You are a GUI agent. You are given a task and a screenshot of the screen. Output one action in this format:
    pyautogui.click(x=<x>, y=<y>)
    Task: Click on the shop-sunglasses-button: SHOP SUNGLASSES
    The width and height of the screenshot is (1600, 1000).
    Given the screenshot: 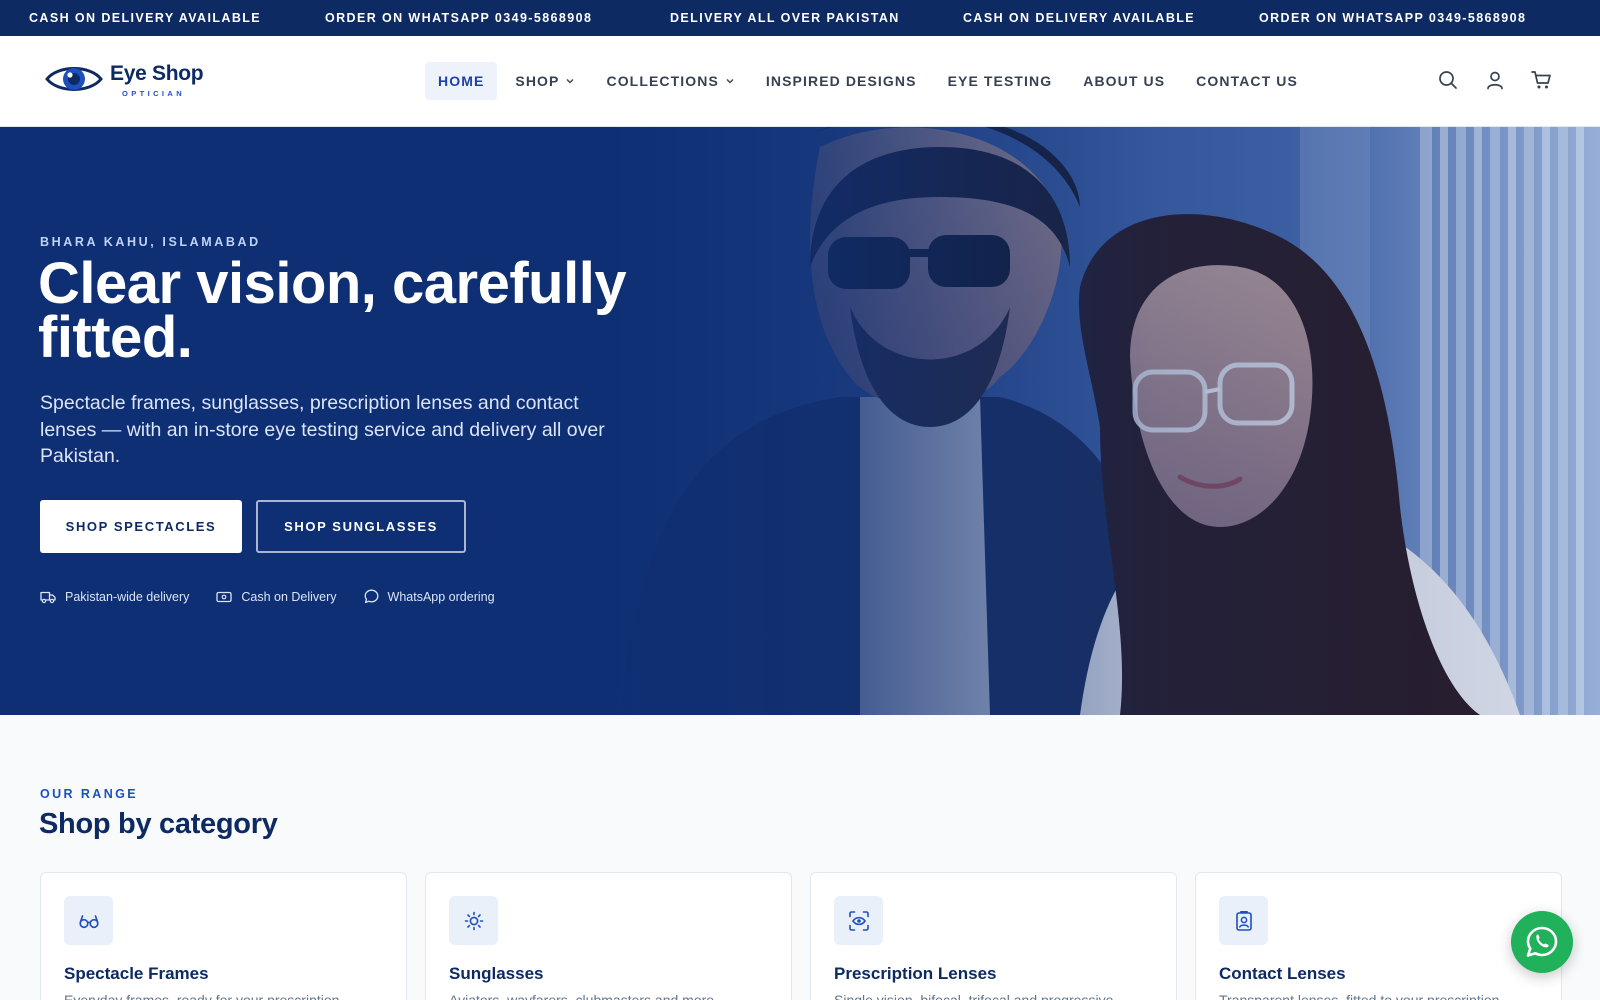 What is the action you would take?
    pyautogui.click(x=361, y=526)
    